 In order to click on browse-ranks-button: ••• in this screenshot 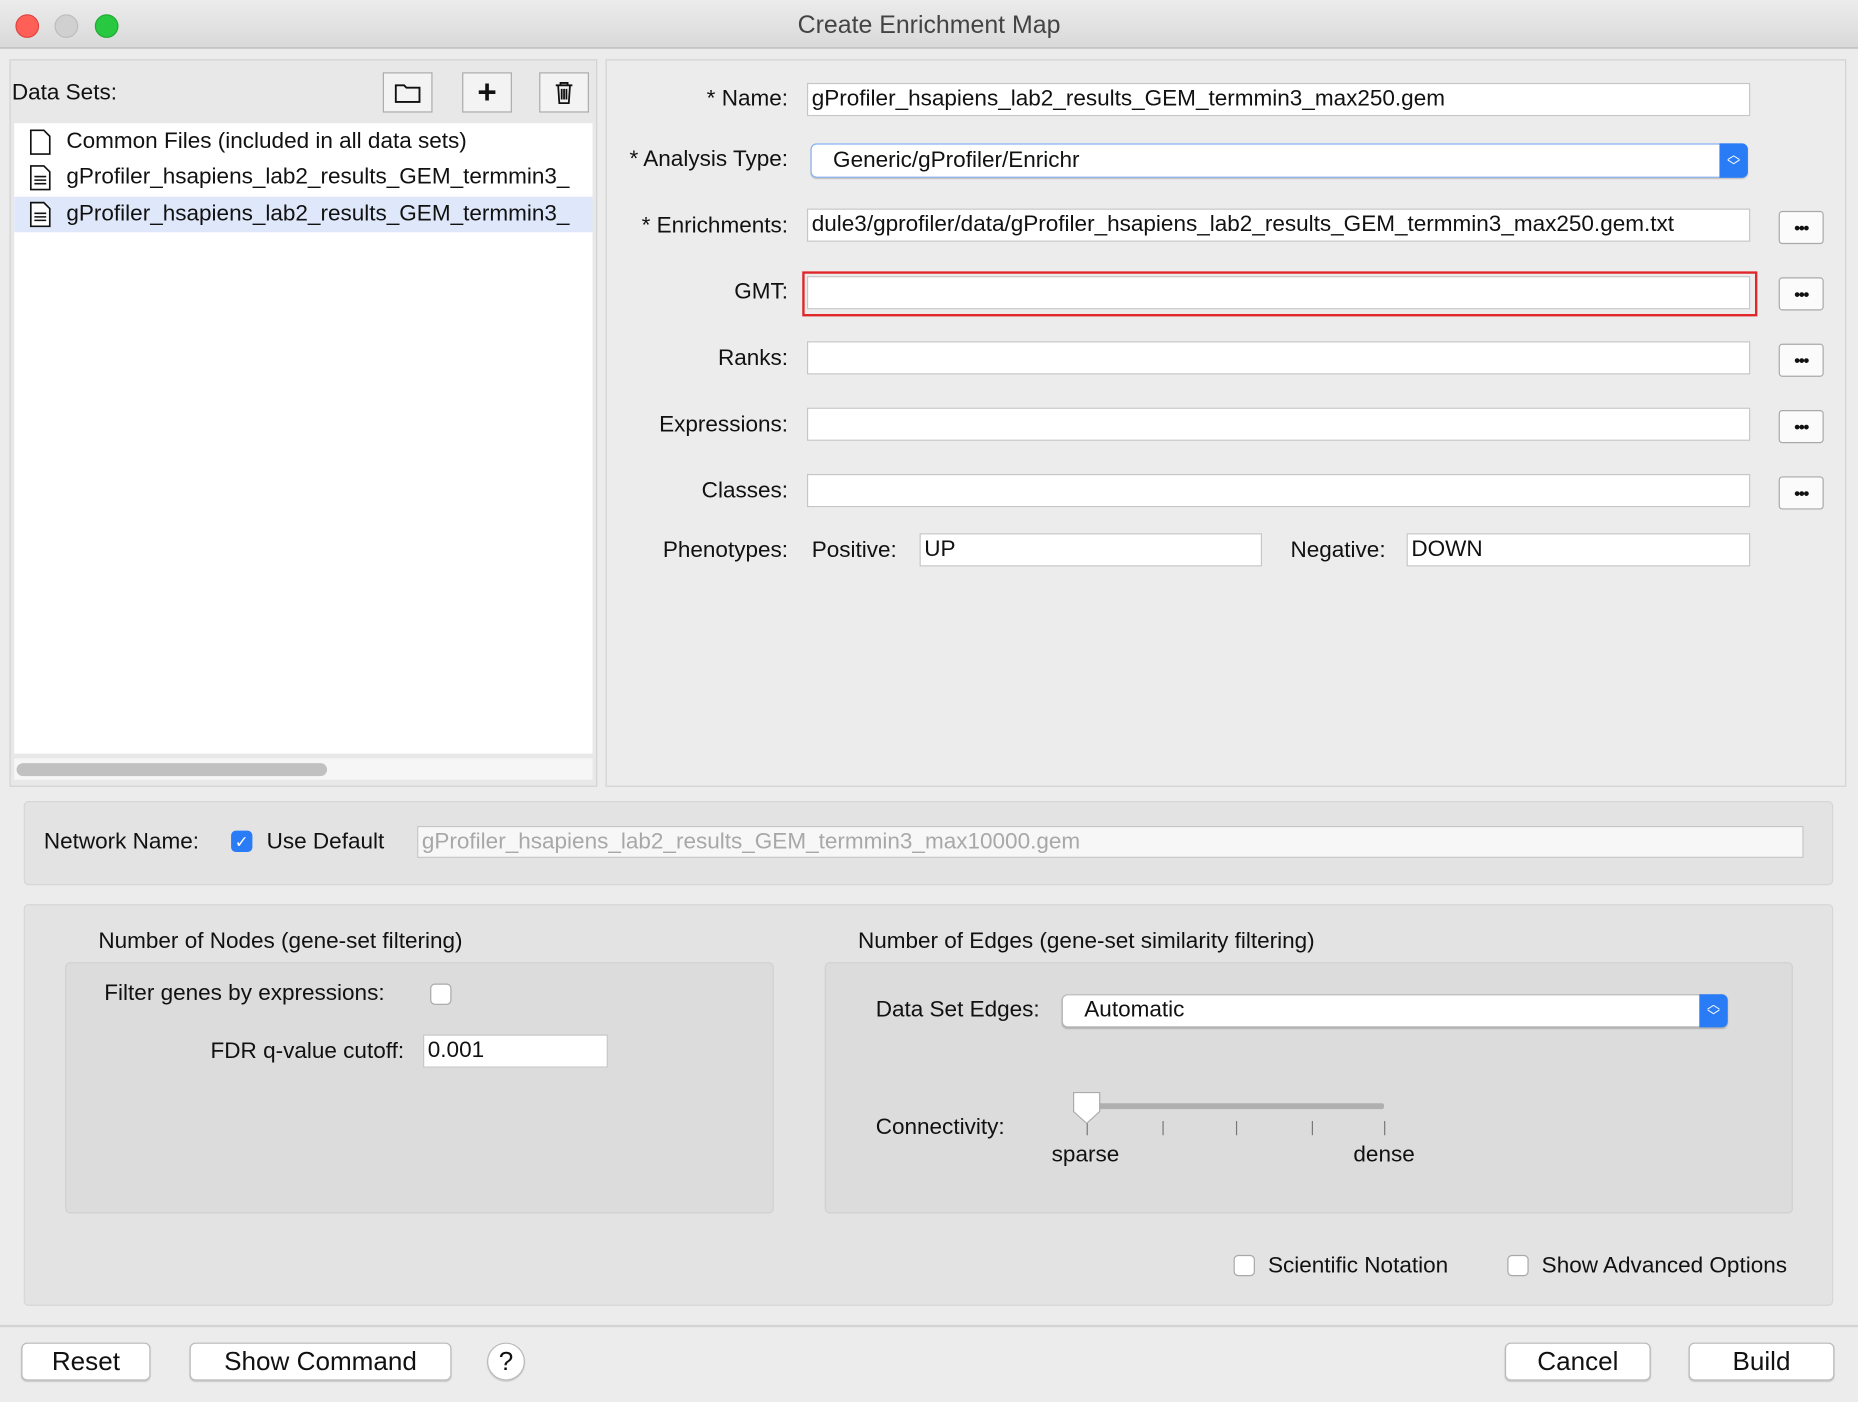, I will do `click(1801, 360)`.